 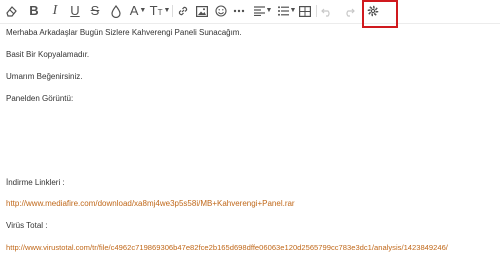 I want to click on more-options-icon, so click(x=239, y=11).